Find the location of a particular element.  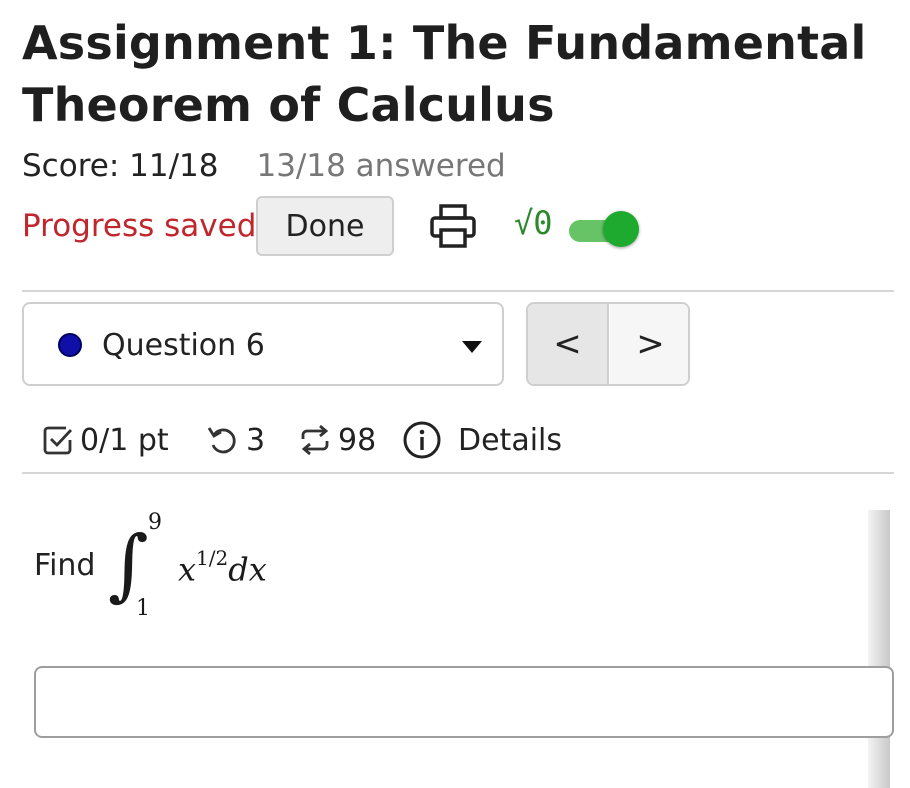

printer-icon is located at coordinates (453, 226).